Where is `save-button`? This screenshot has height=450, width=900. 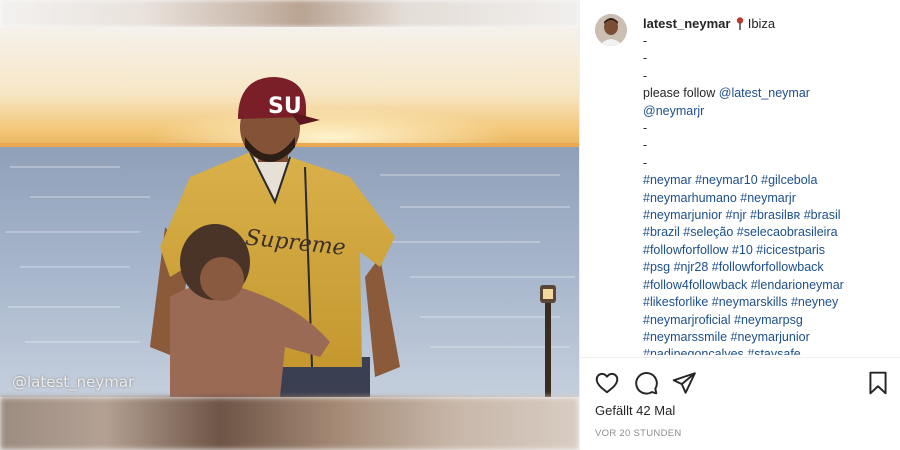
save-button is located at coordinates (878, 383).